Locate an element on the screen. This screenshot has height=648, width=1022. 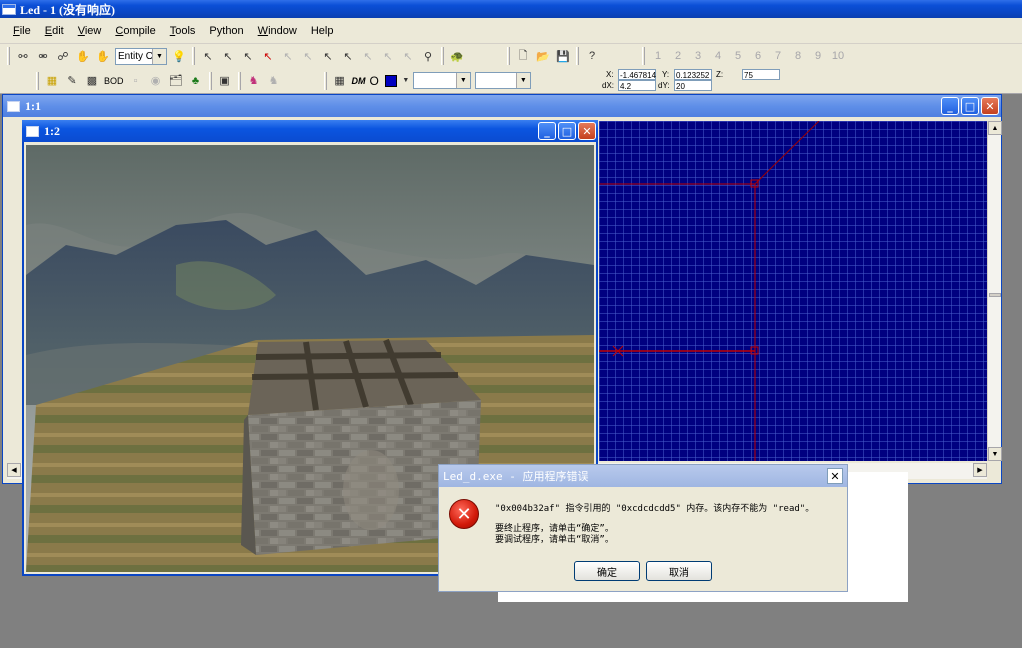
bod-button: BOD is located at coordinates (114, 81).